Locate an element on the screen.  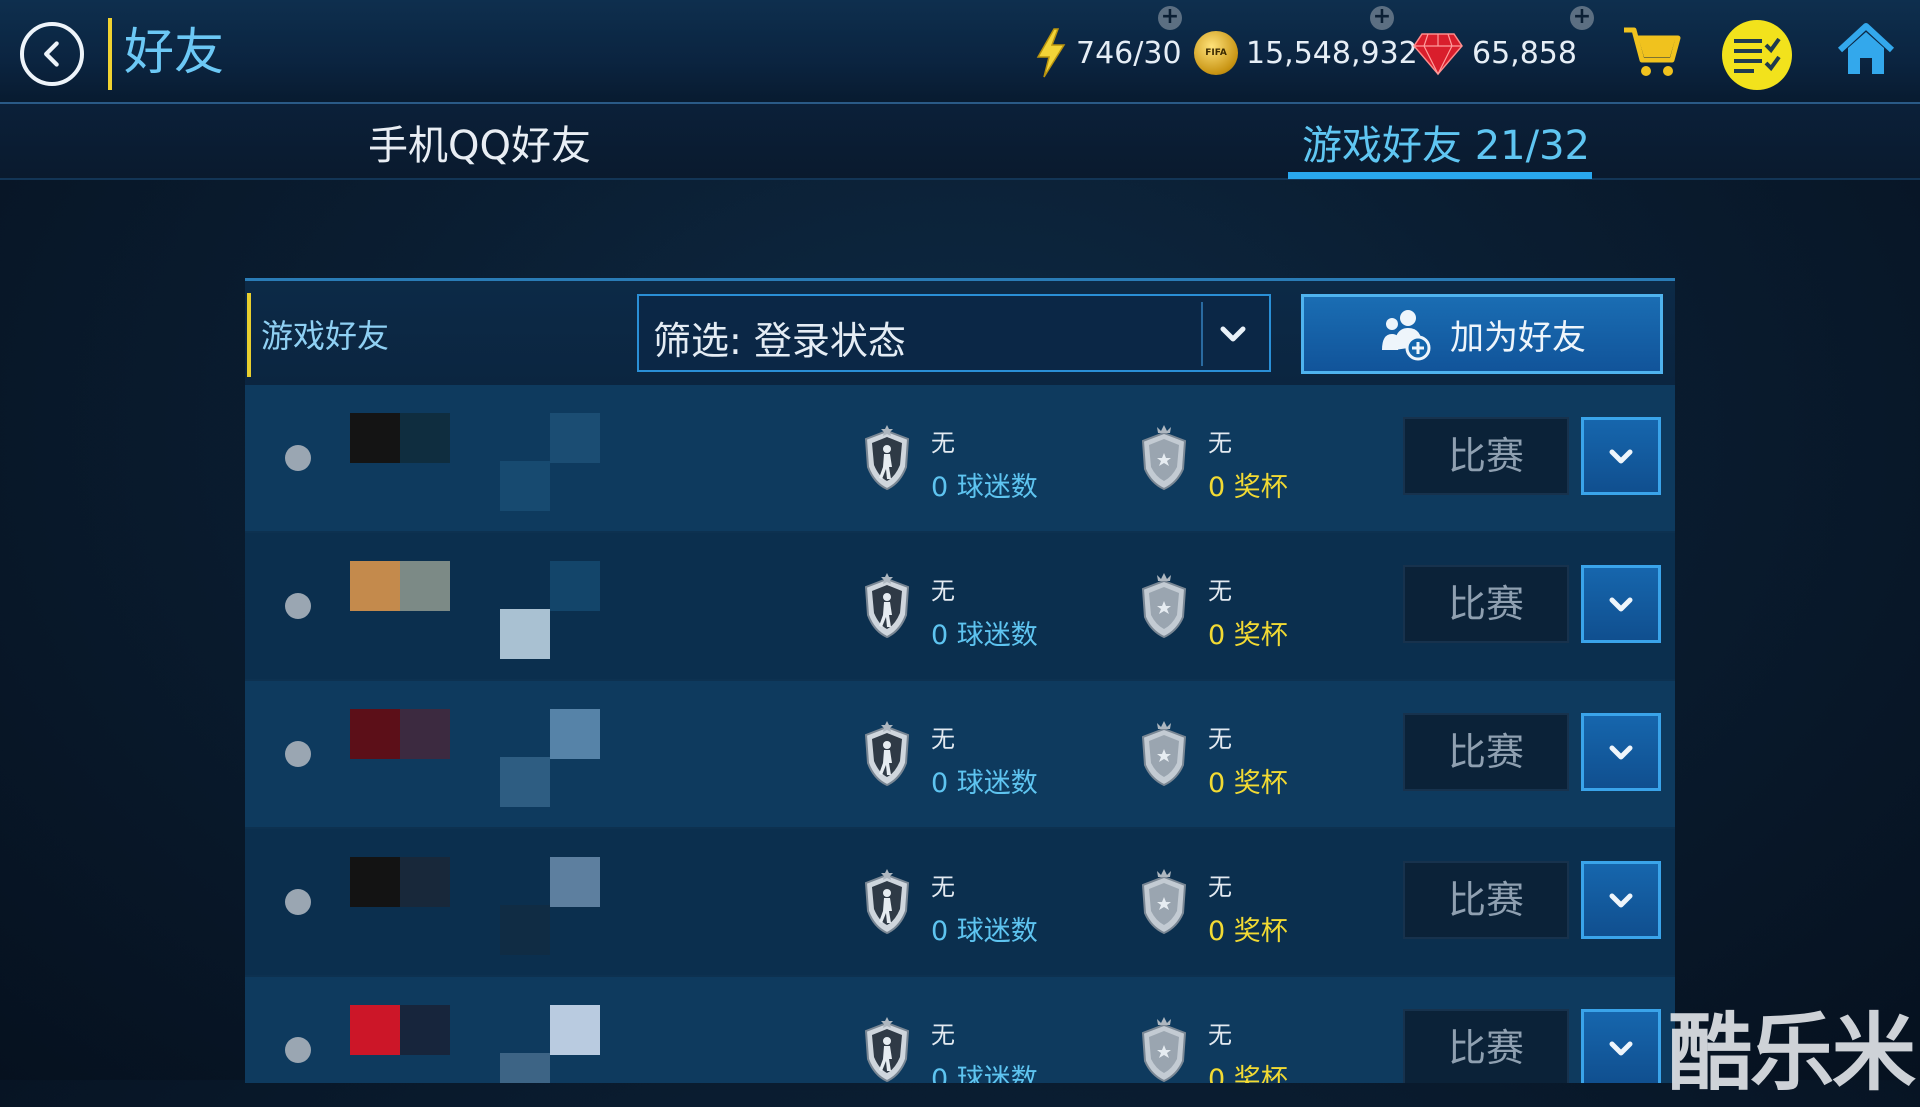
add-coins-button: + is located at coordinates (1382, 18).